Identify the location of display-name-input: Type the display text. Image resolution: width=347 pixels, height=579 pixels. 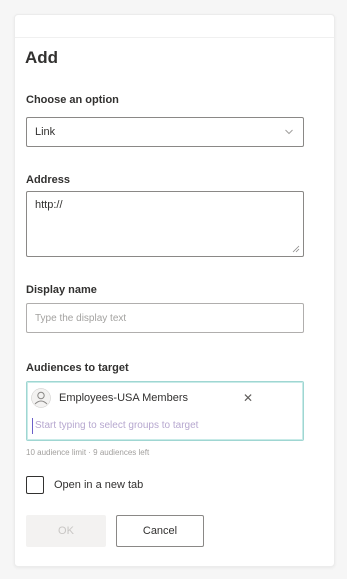
(165, 318).